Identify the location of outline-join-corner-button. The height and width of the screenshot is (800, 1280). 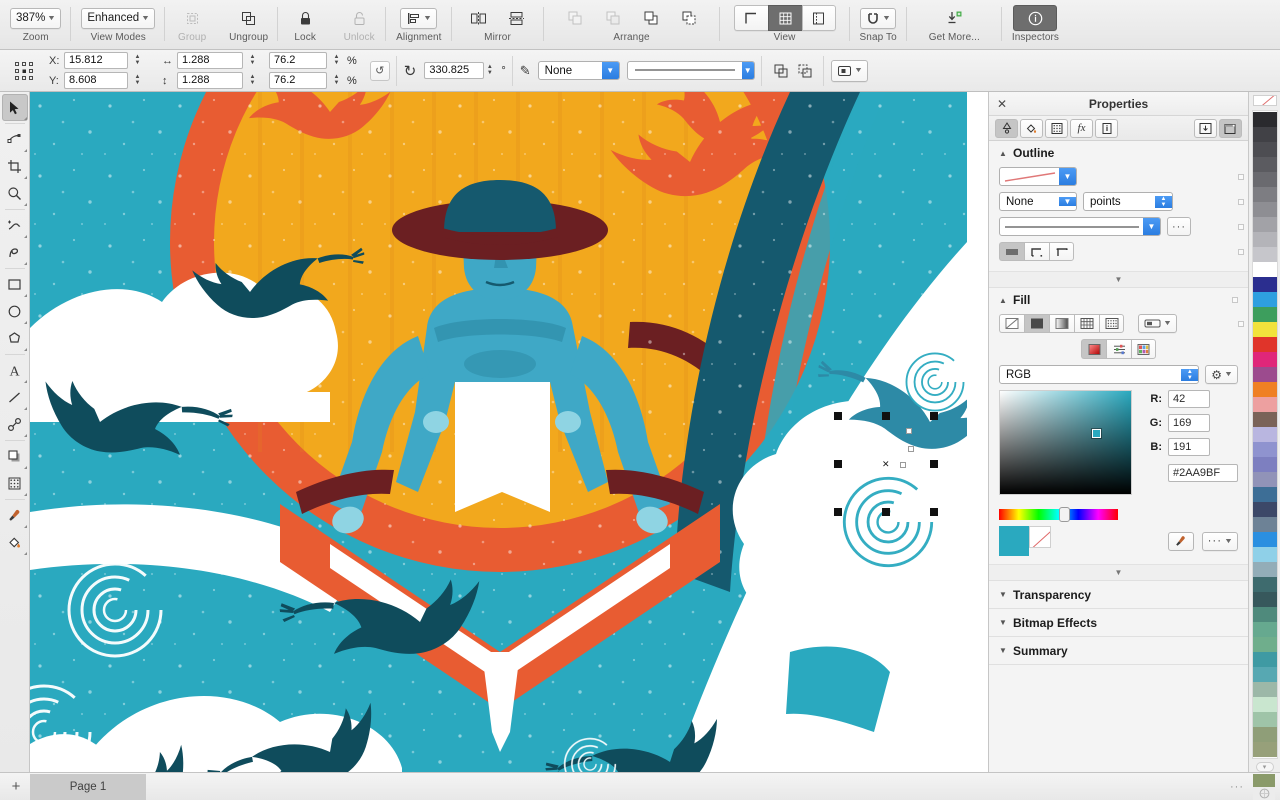
(1036, 251).